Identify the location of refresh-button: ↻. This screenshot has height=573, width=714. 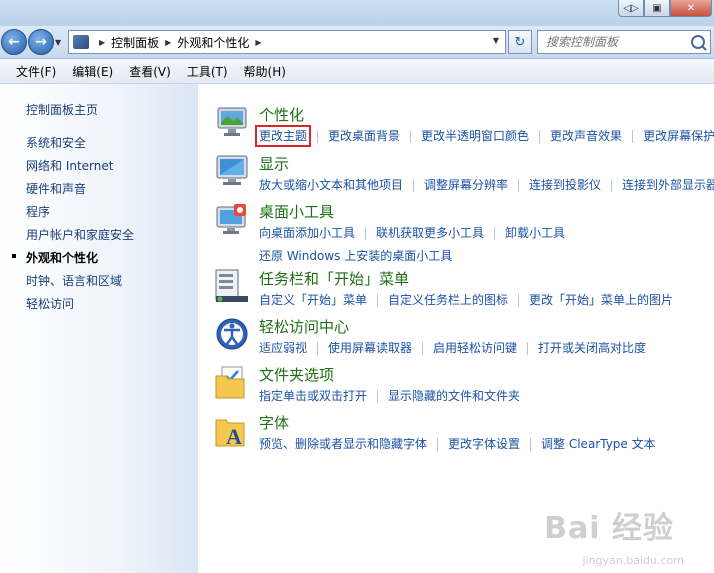
(520, 42).